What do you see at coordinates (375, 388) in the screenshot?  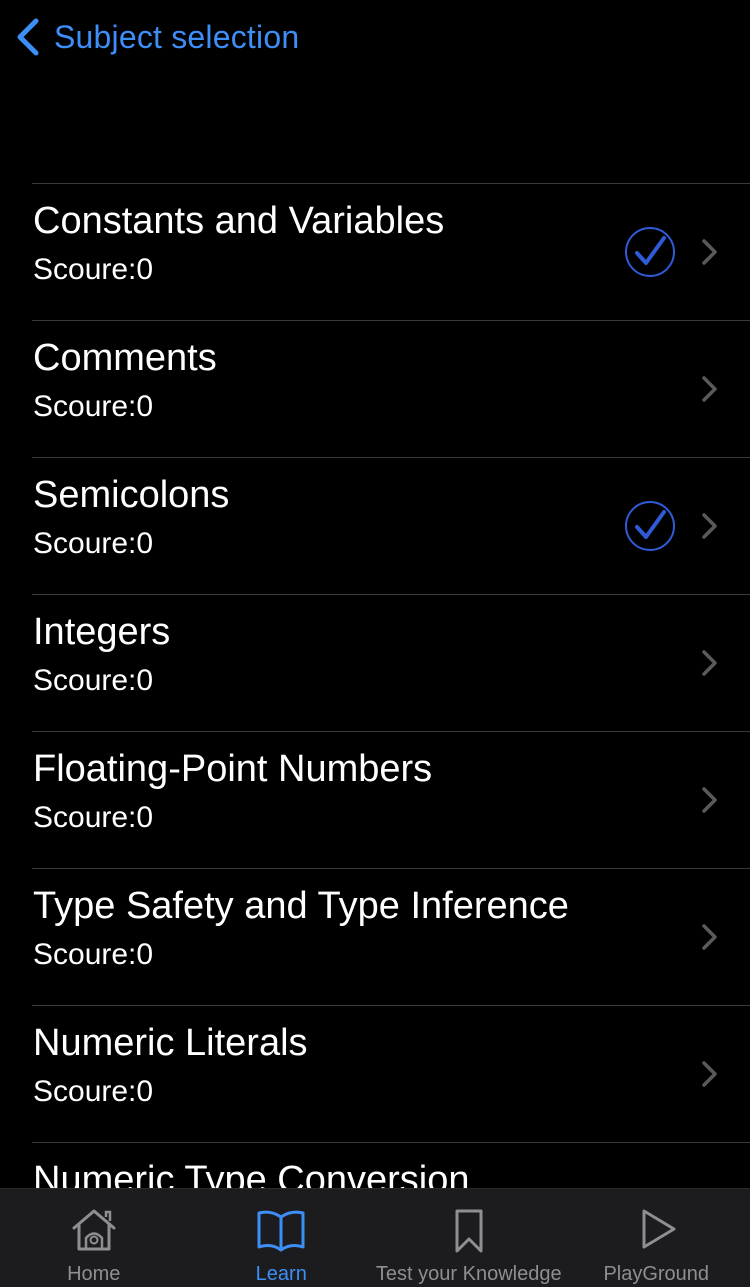 I see `list-item: Comments Scoure:0` at bounding box center [375, 388].